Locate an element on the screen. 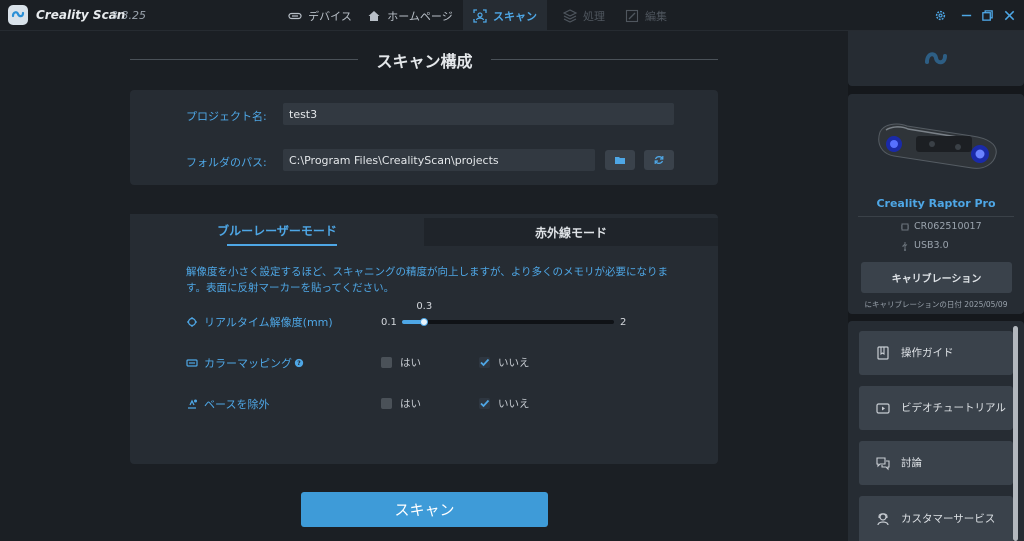 This screenshot has height=541, width=1024. remove-base-icon is located at coordinates (192, 404).